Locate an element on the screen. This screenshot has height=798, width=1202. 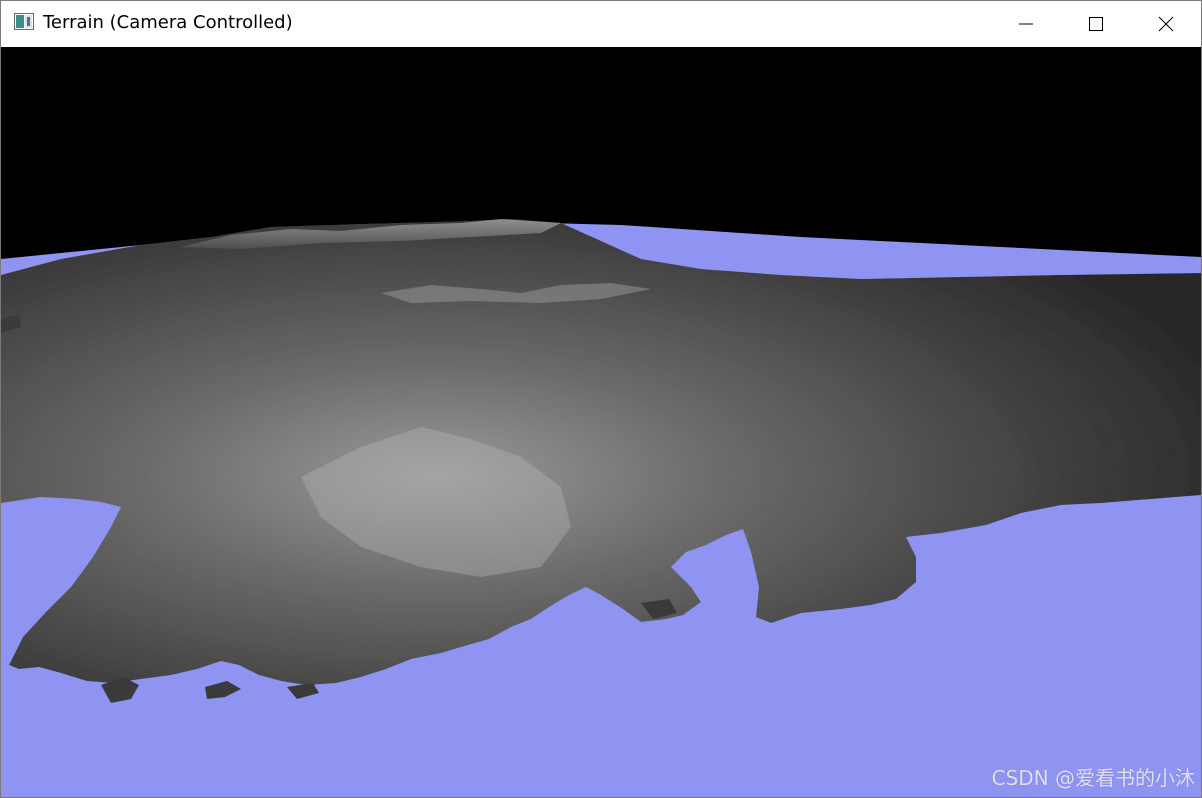
title-bar: Terrain (Camera Controlled) is located at coordinates (601, 24).